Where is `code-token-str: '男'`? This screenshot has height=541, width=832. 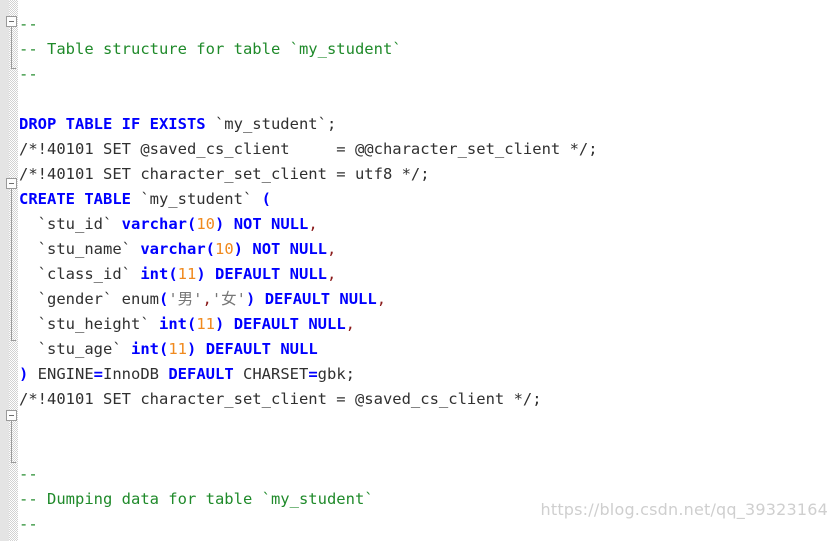
code-token-str: '男' is located at coordinates (185, 299).